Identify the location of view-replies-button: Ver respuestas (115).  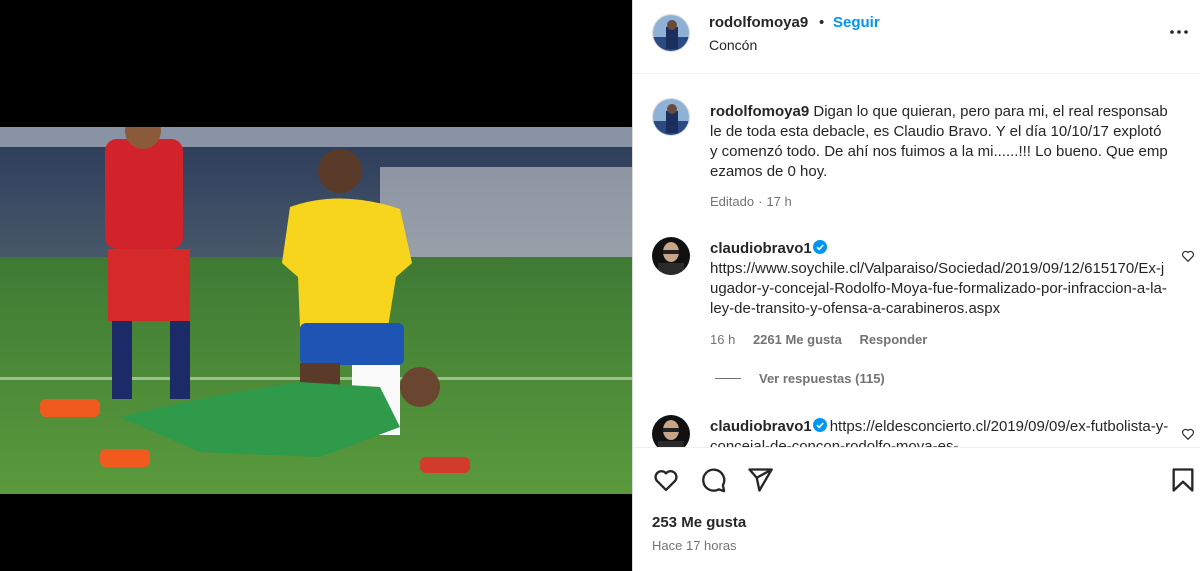
(800, 378).